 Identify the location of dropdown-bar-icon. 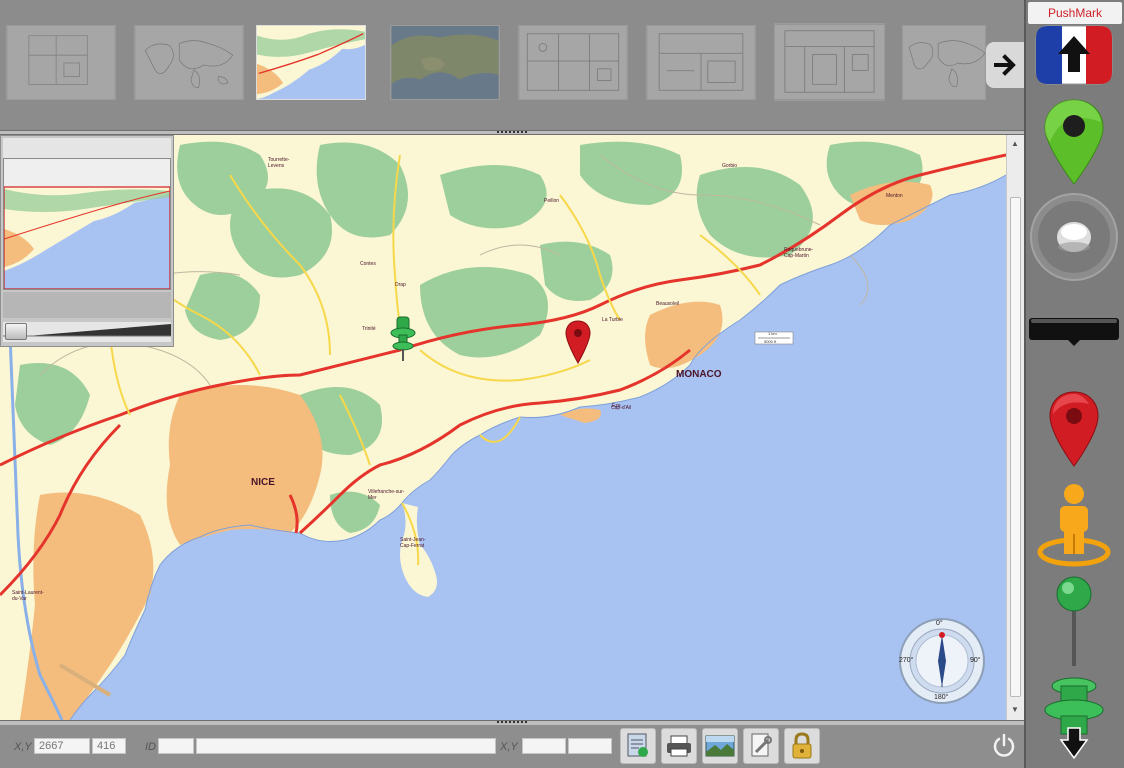
(1074, 332).